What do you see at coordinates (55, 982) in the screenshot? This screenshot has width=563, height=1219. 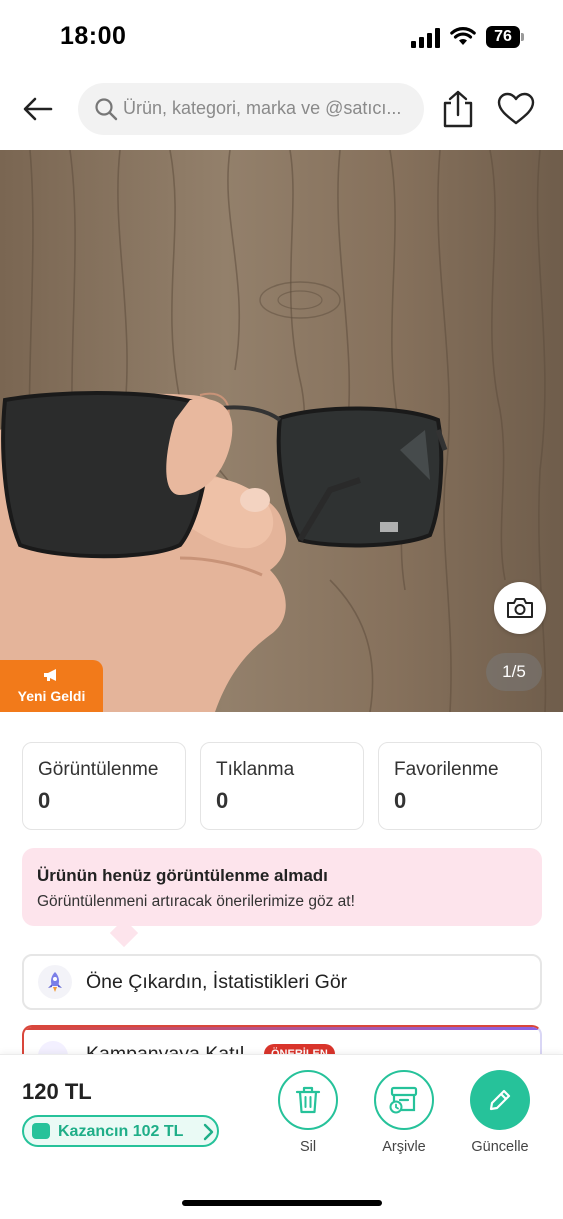 I see `rocket-icon` at bounding box center [55, 982].